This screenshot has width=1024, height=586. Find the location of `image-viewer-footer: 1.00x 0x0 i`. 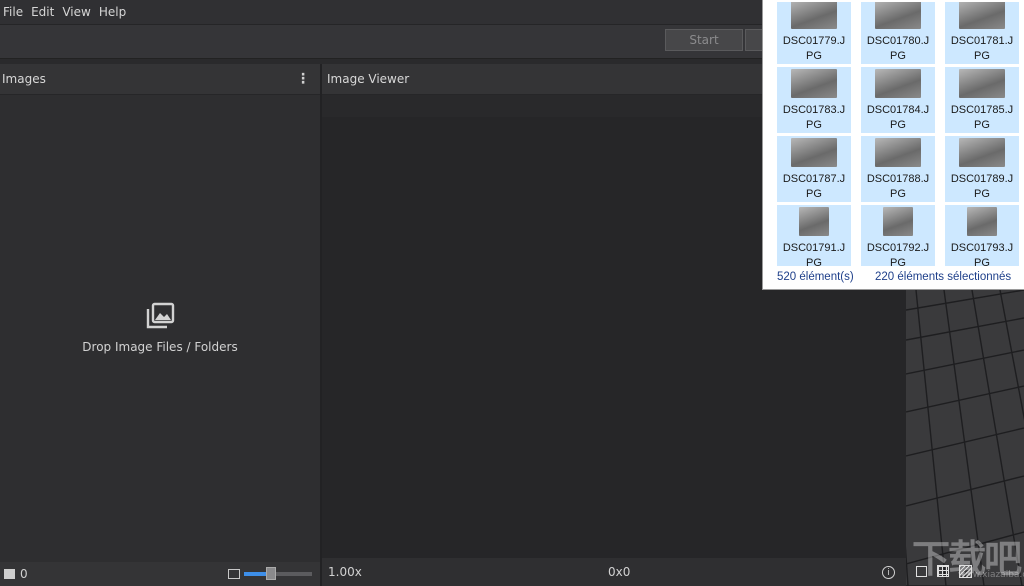

image-viewer-footer: 1.00x 0x0 i is located at coordinates (614, 572).